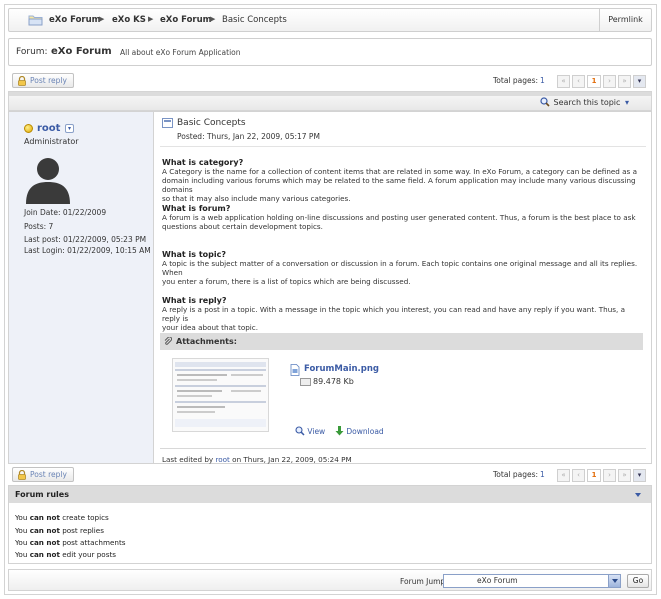  Describe the element at coordinates (401, 341) in the screenshot. I see `attachments-header: Attachments:` at that location.